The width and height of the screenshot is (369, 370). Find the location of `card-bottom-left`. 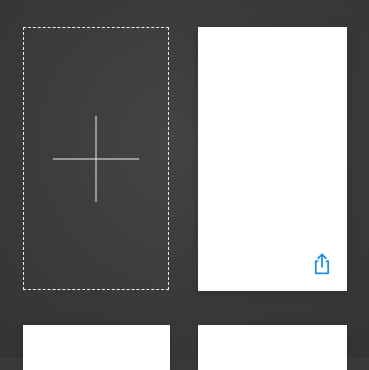

card-bottom-left is located at coordinates (96, 347).